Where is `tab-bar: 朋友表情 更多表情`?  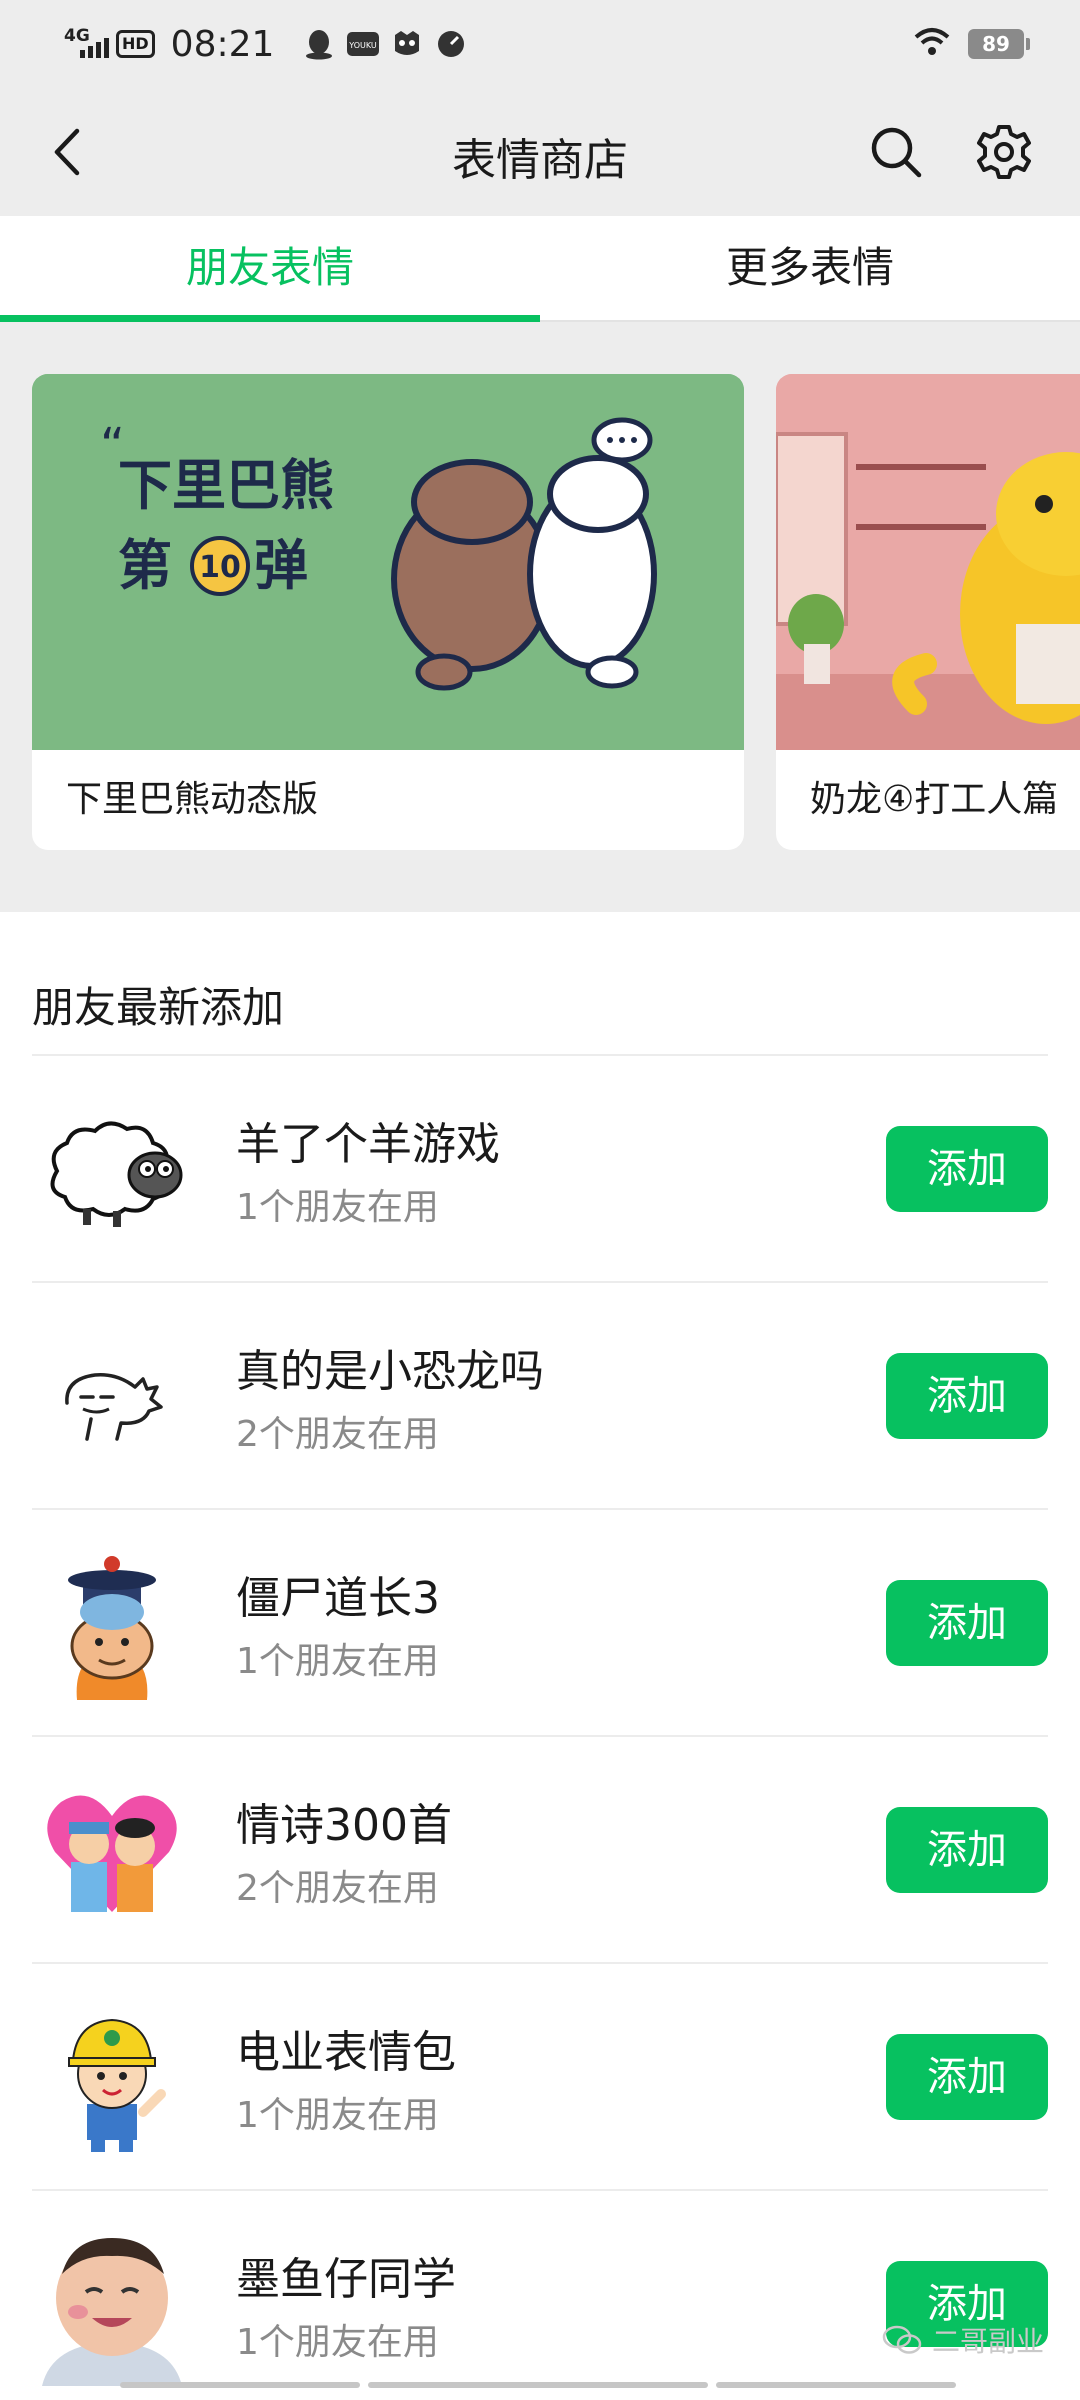 tab-bar: 朋友表情 更多表情 is located at coordinates (540, 269).